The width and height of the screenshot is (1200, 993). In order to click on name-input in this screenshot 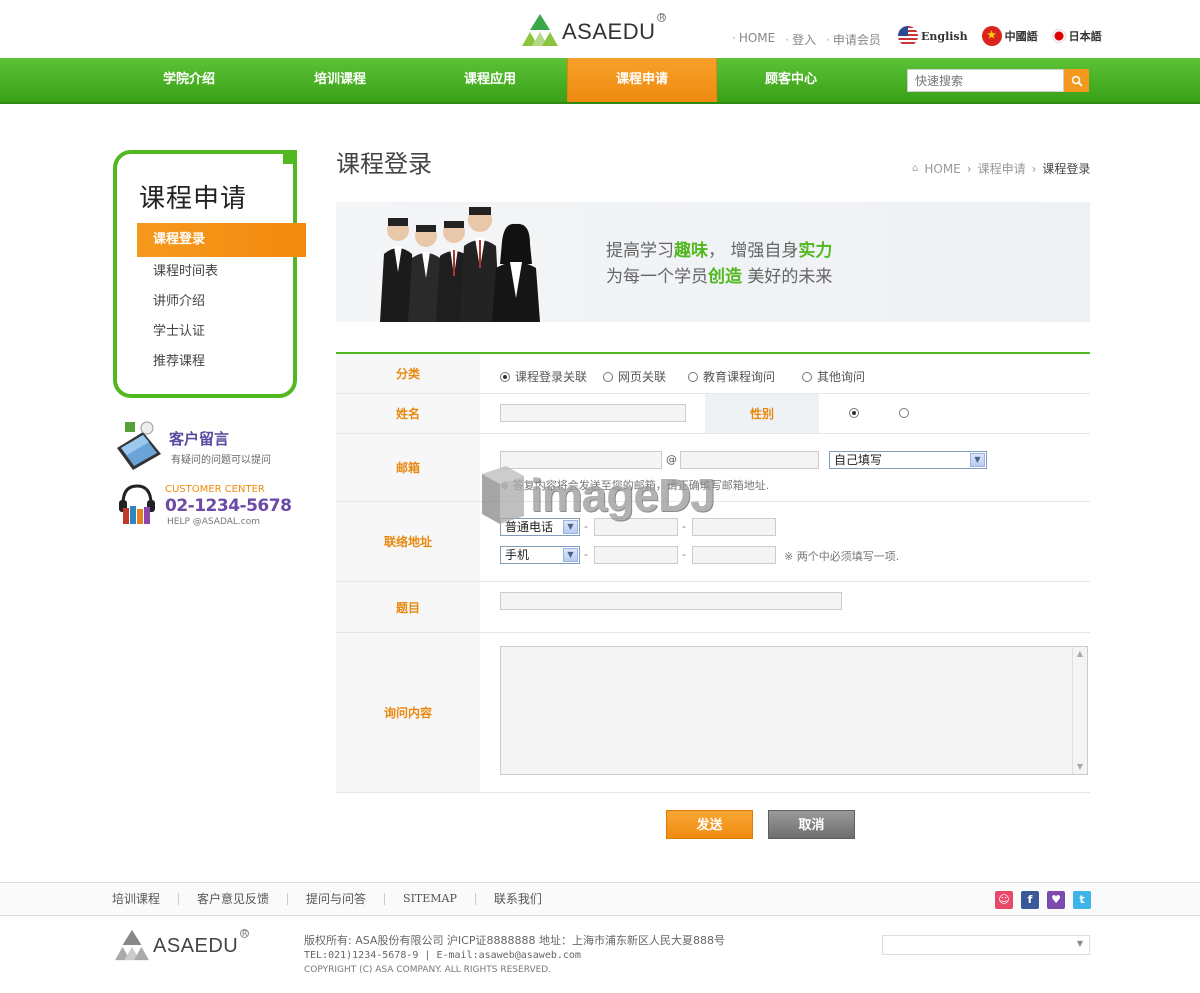, I will do `click(593, 413)`.